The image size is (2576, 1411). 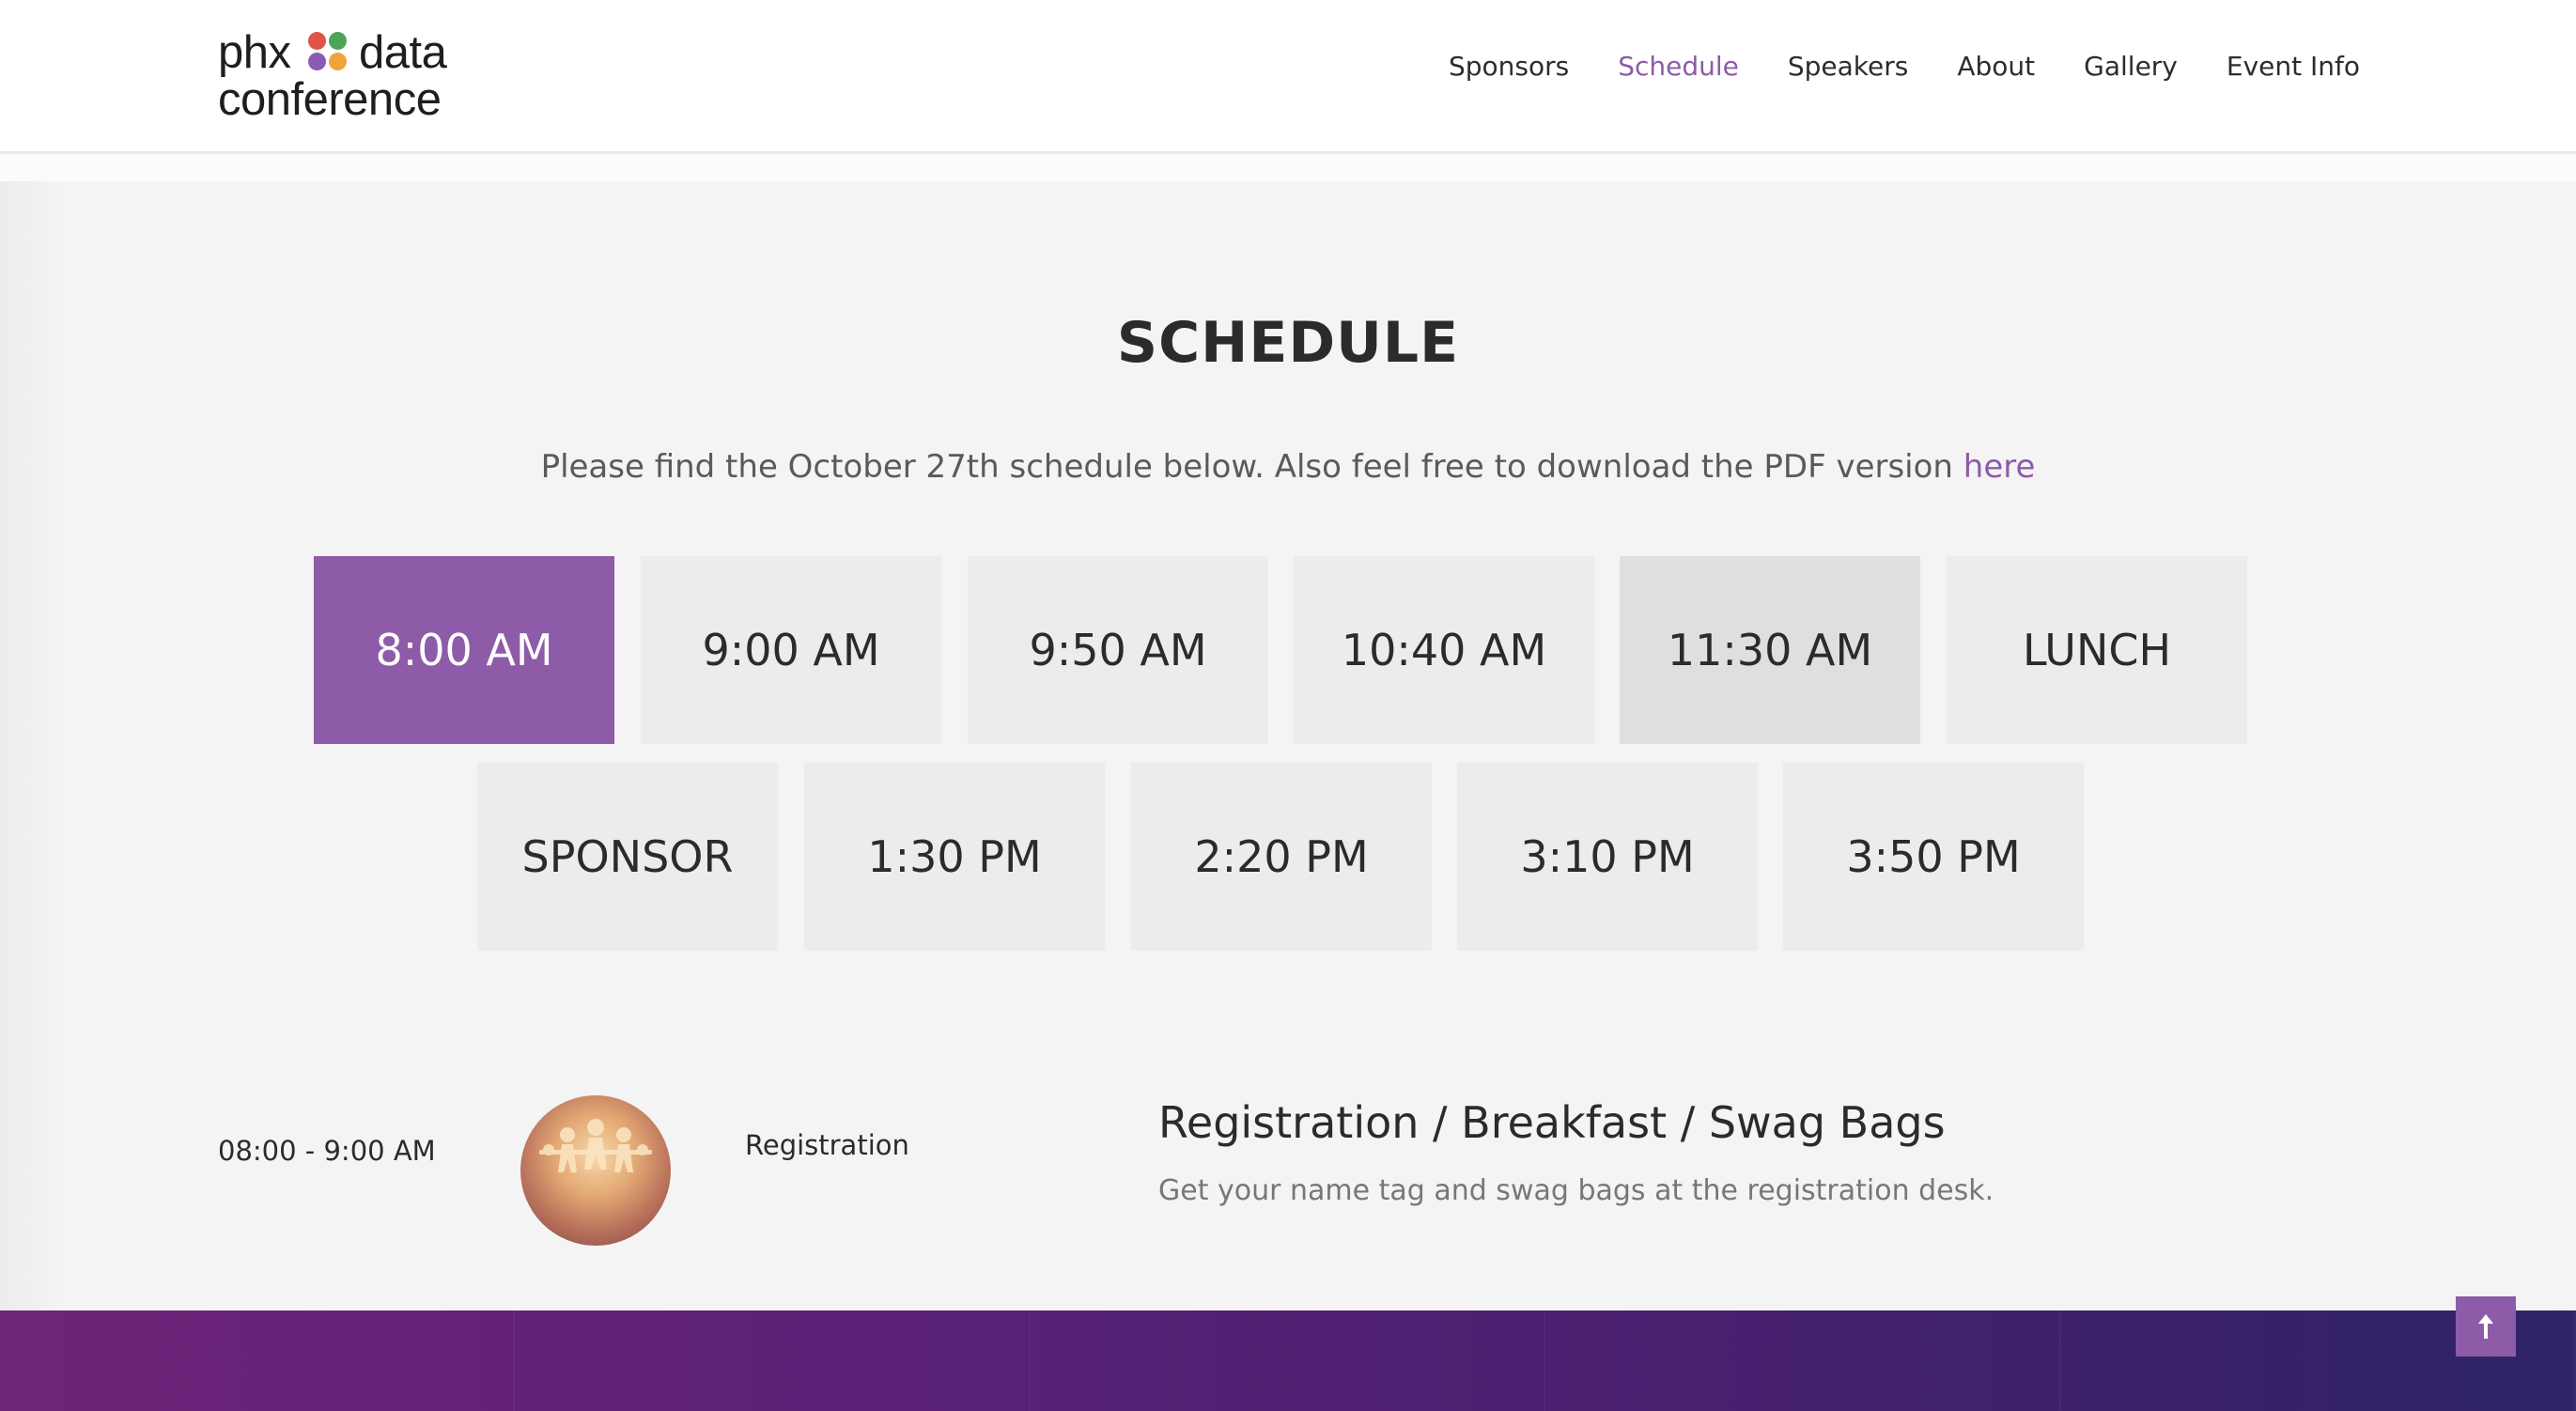 What do you see at coordinates (317, 41) in the screenshot?
I see `logo-dot-red` at bounding box center [317, 41].